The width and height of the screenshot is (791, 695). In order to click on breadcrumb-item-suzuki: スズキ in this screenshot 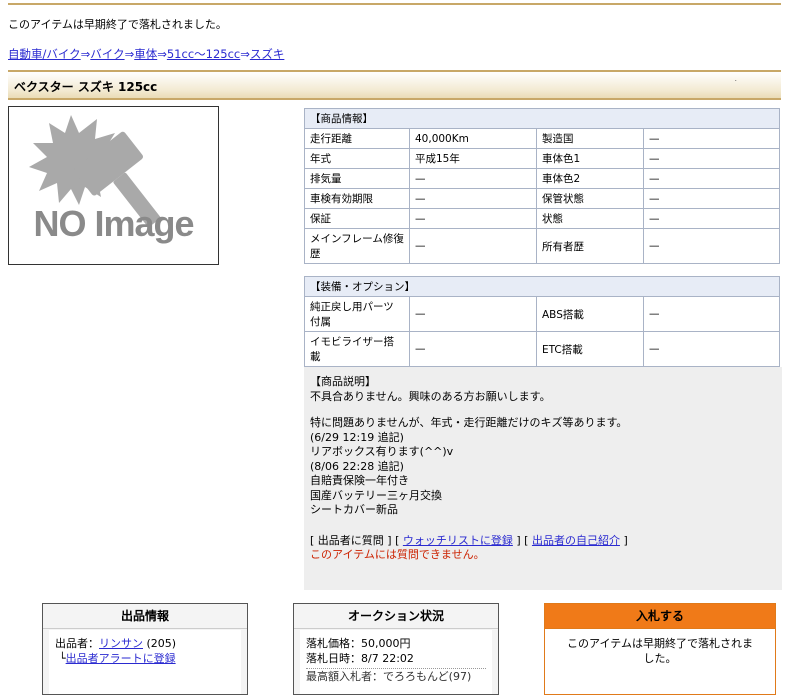, I will do `click(267, 54)`.